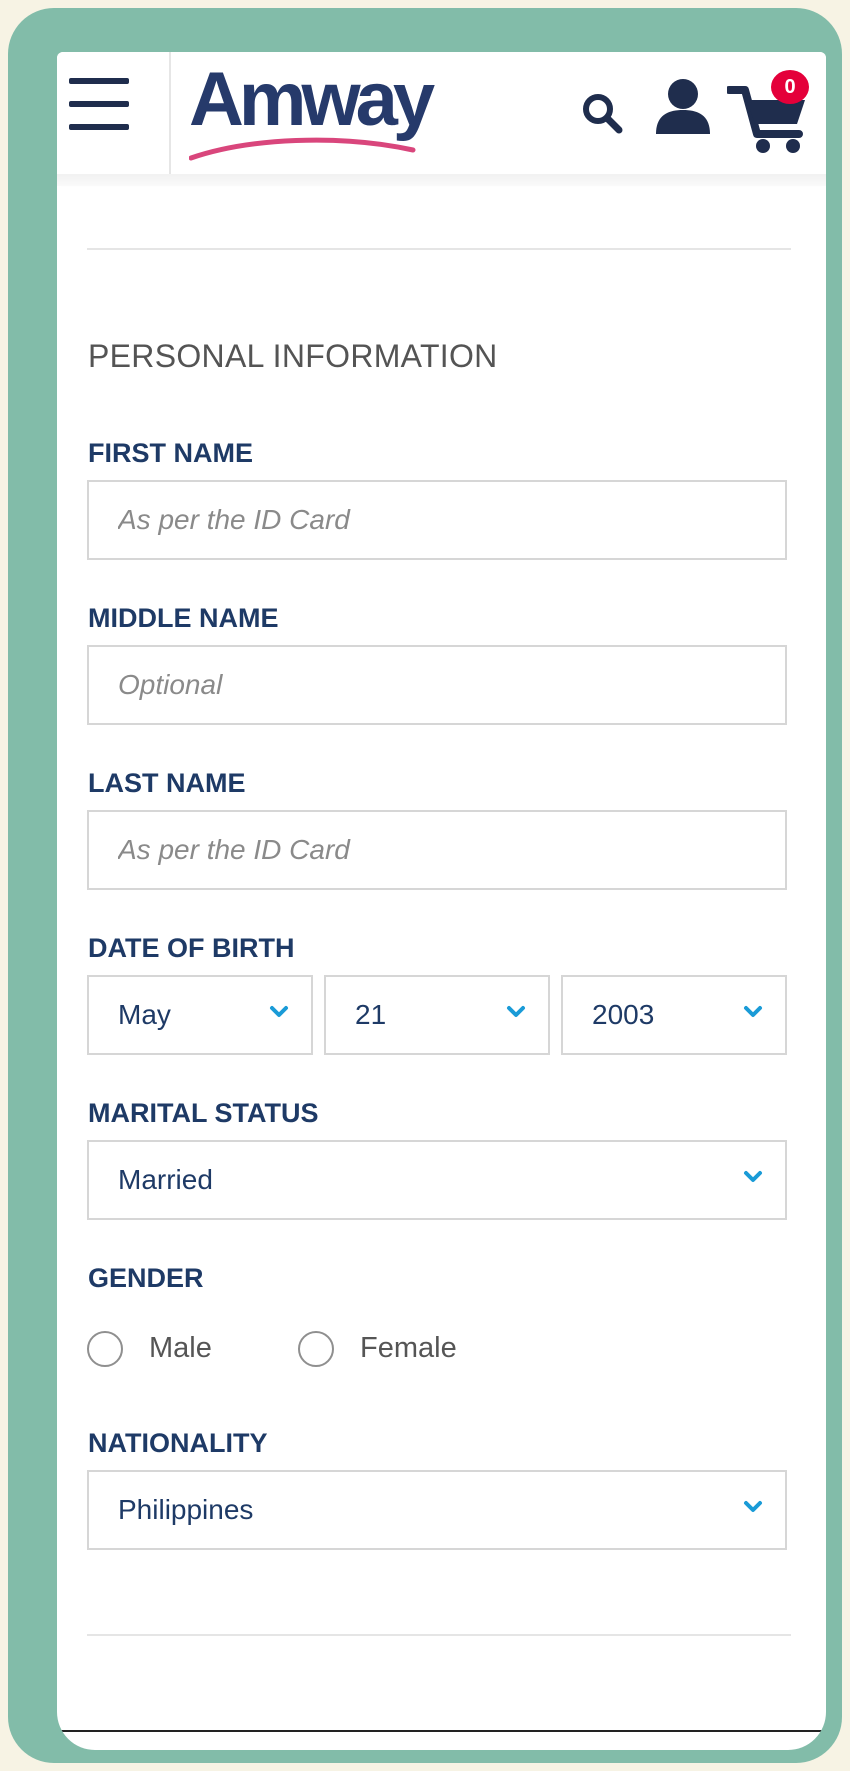  What do you see at coordinates (371, 1014) in the screenshot?
I see `birth-day-value: 21` at bounding box center [371, 1014].